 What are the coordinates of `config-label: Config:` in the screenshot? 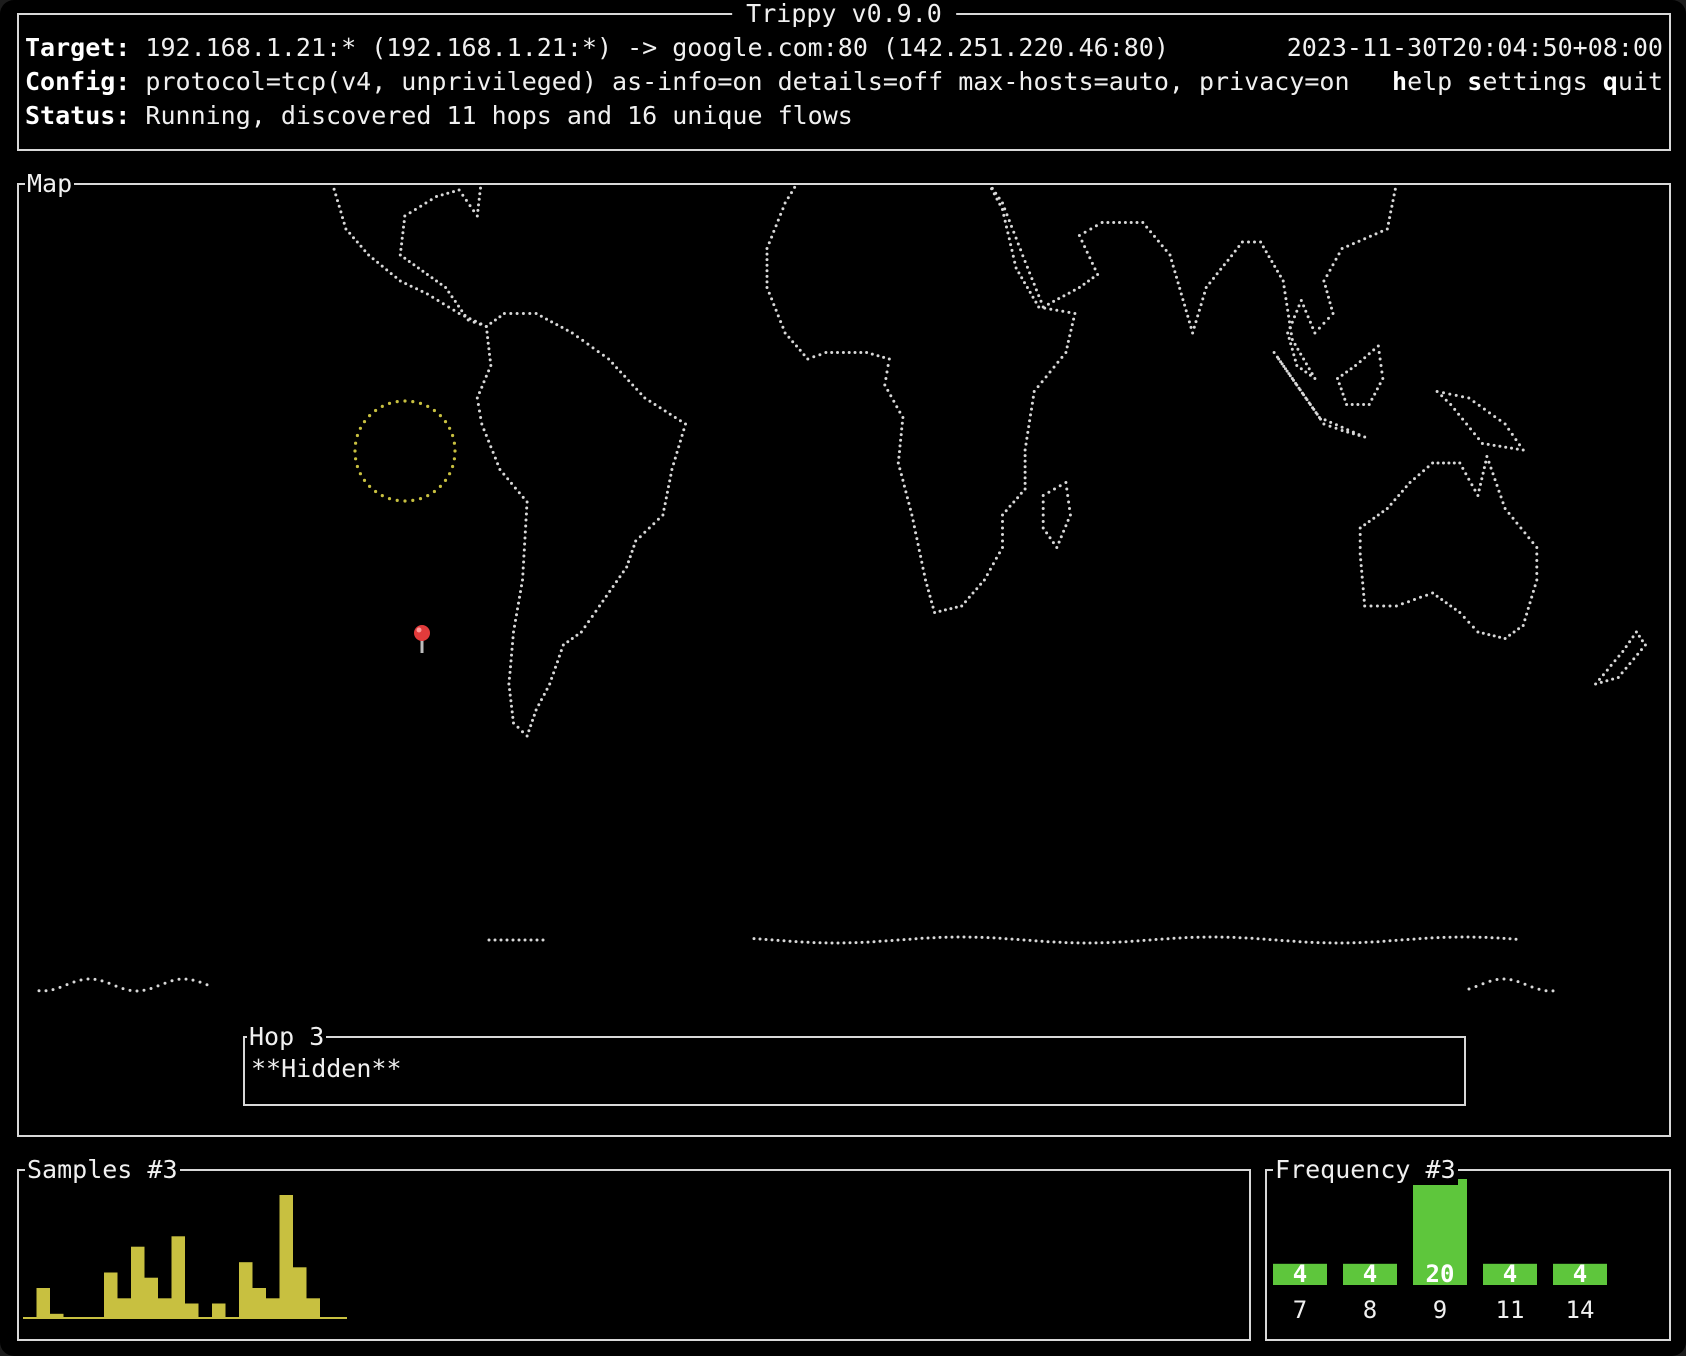 It's located at (78, 81).